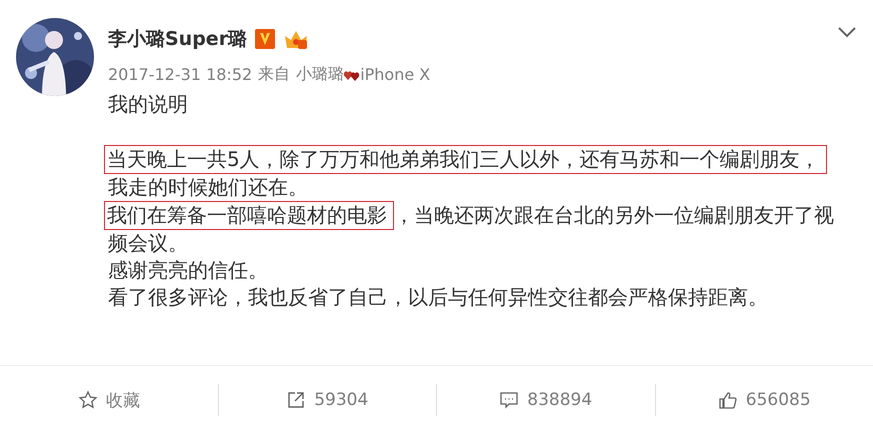 This screenshot has width=873, height=433. Describe the element at coordinates (320, 74) in the screenshot. I see `source-name: 小璐璐` at that location.